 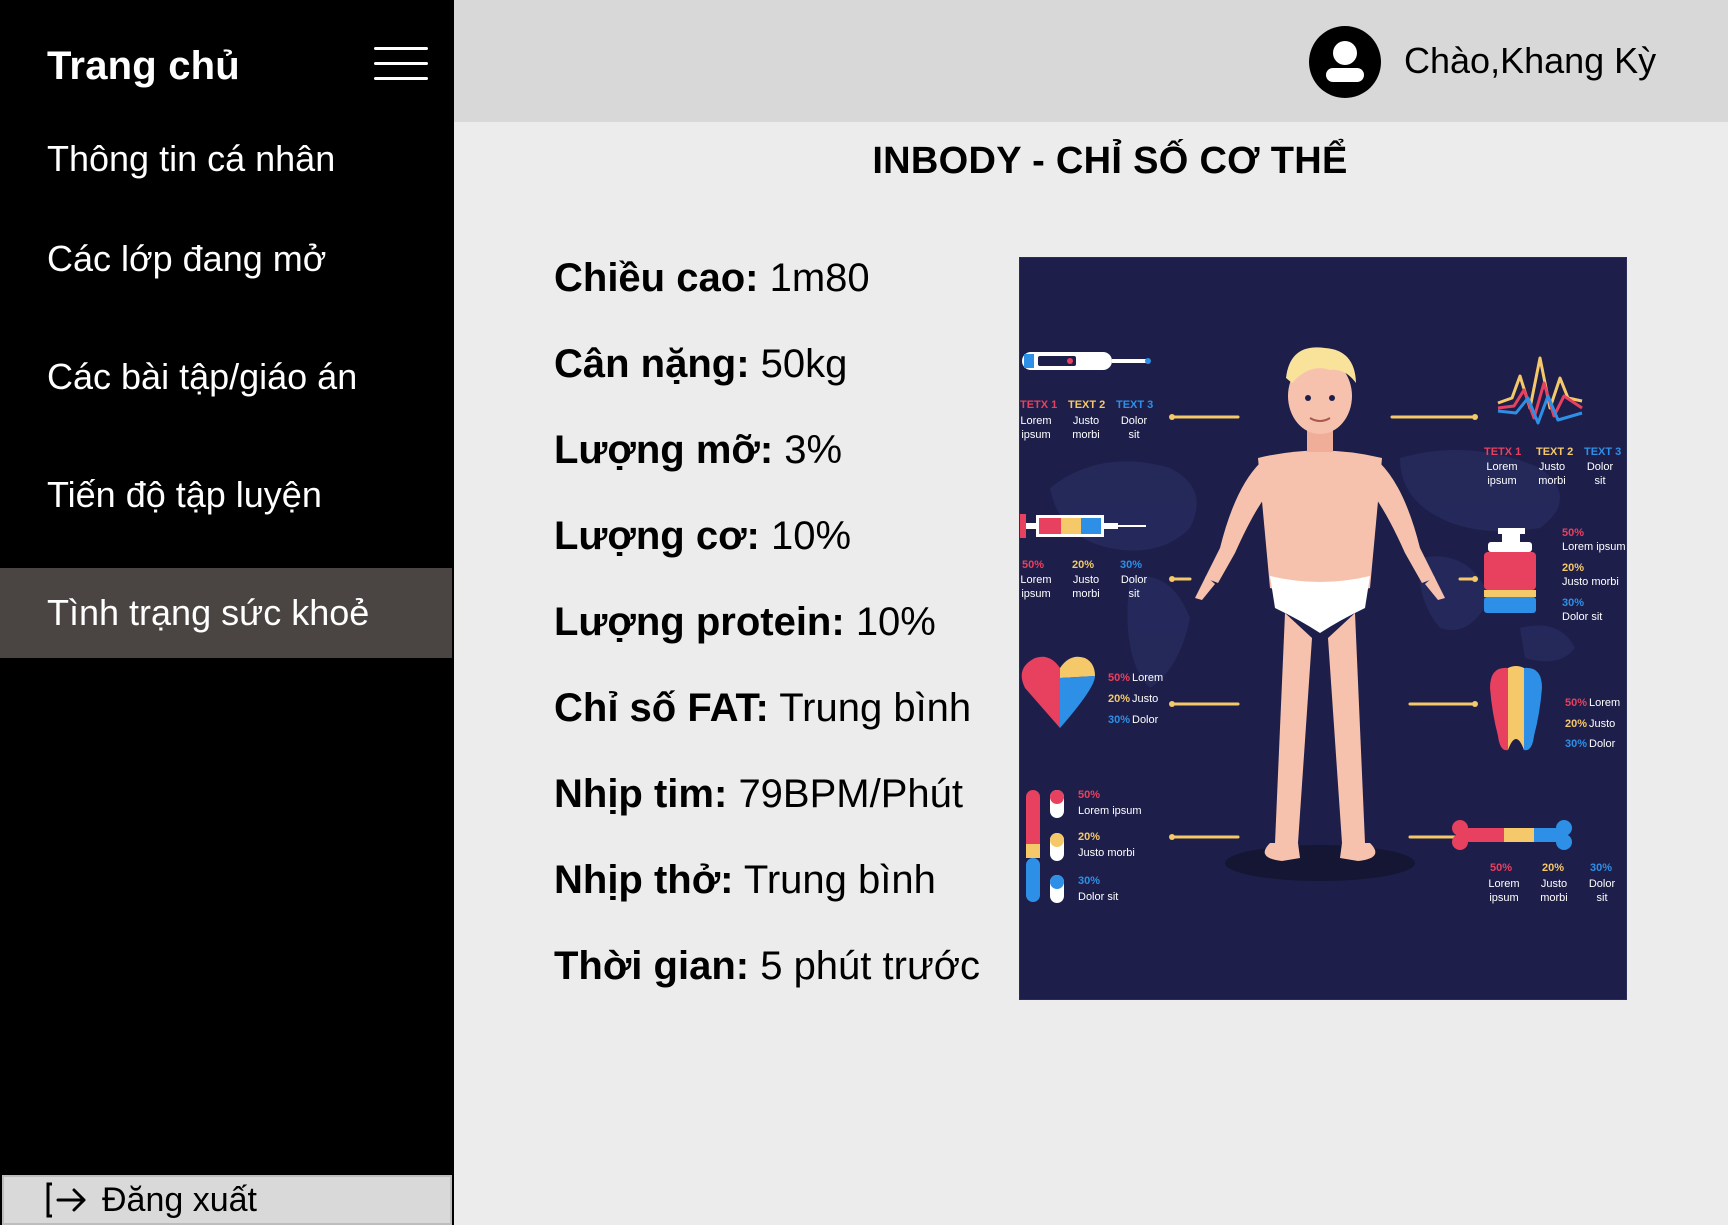 I want to click on bottle-icon, so click(x=1510, y=570).